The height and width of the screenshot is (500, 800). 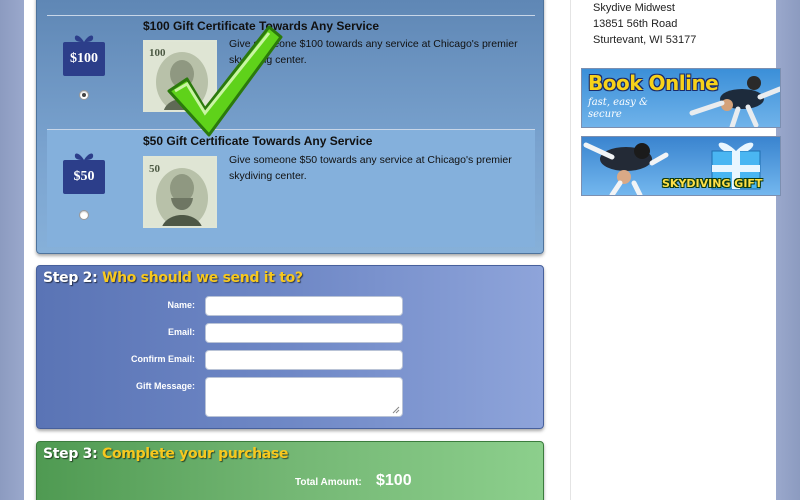 What do you see at coordinates (70, 454) in the screenshot?
I see `step-number: Step 3:` at bounding box center [70, 454].